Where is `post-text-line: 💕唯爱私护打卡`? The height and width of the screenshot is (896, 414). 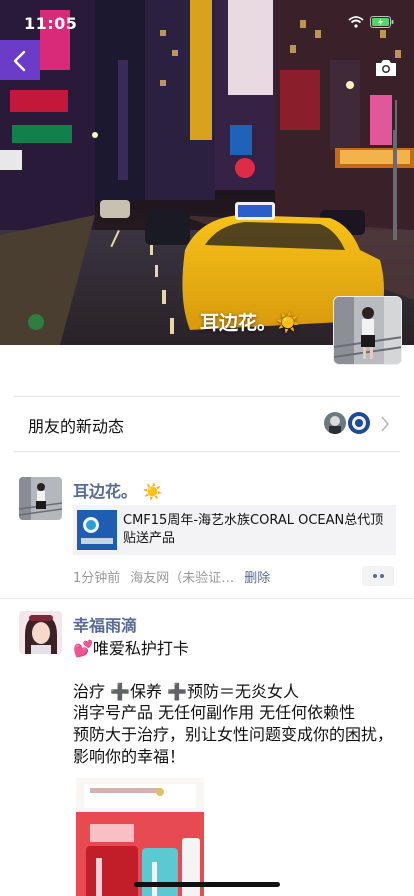 post-text-line: 💕唯爱私护打卡 is located at coordinates (131, 648).